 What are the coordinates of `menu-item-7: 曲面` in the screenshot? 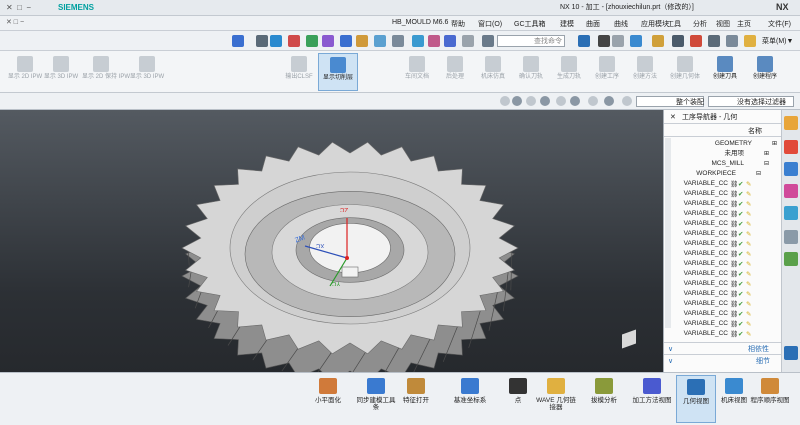 It's located at (593, 24).